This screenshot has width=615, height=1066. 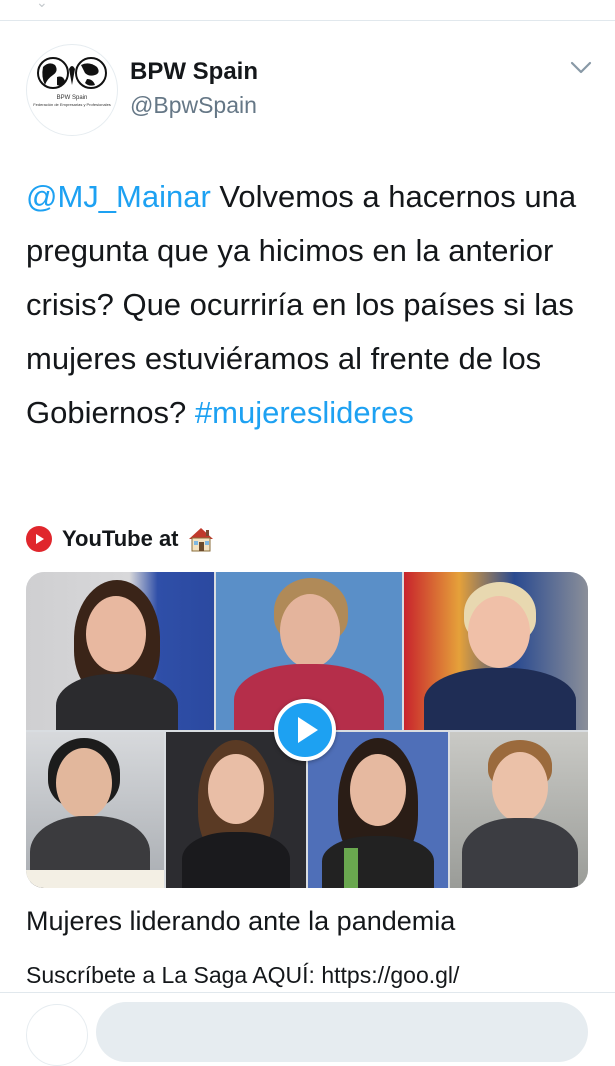 I want to click on avatar-caption-title: BPW Spain, so click(x=72, y=98).